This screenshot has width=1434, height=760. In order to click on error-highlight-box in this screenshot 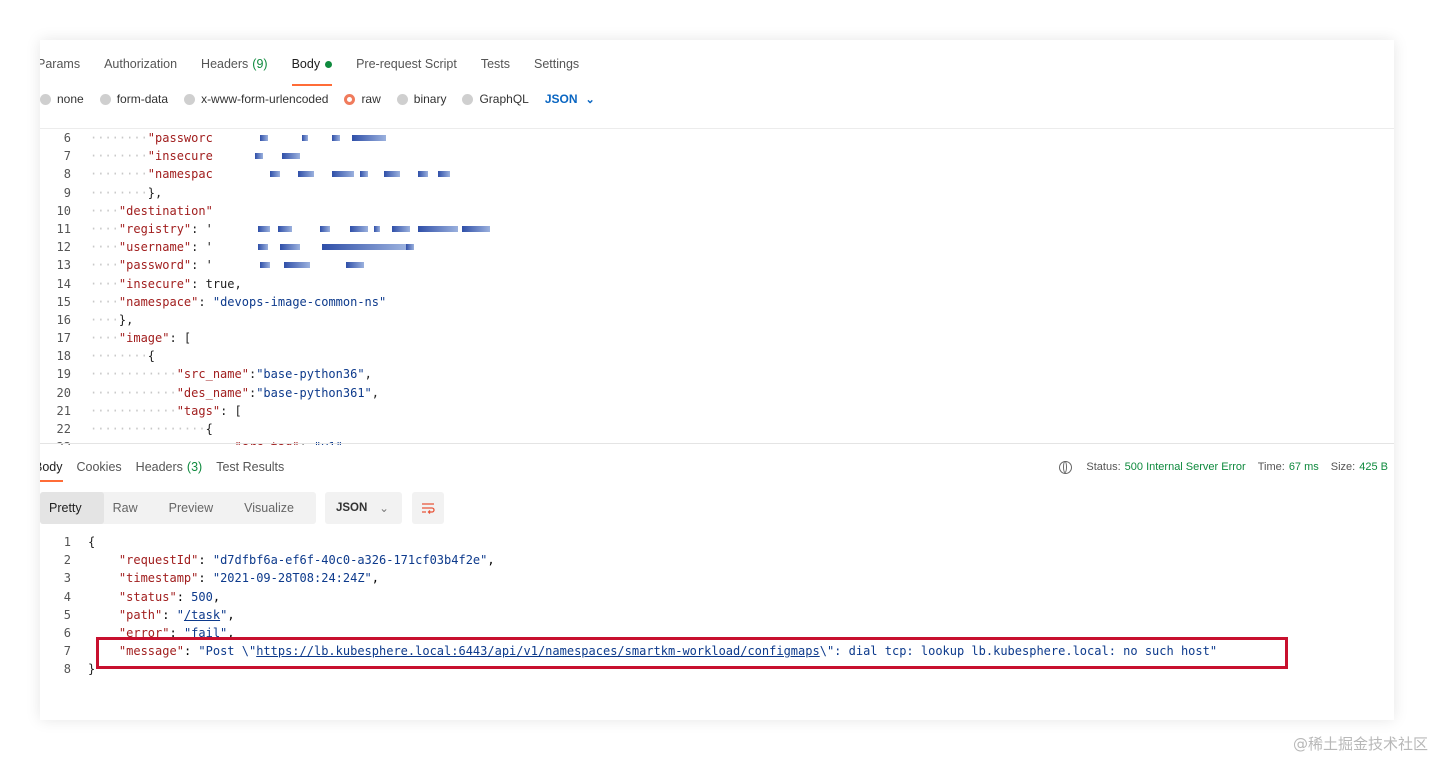, I will do `click(692, 653)`.